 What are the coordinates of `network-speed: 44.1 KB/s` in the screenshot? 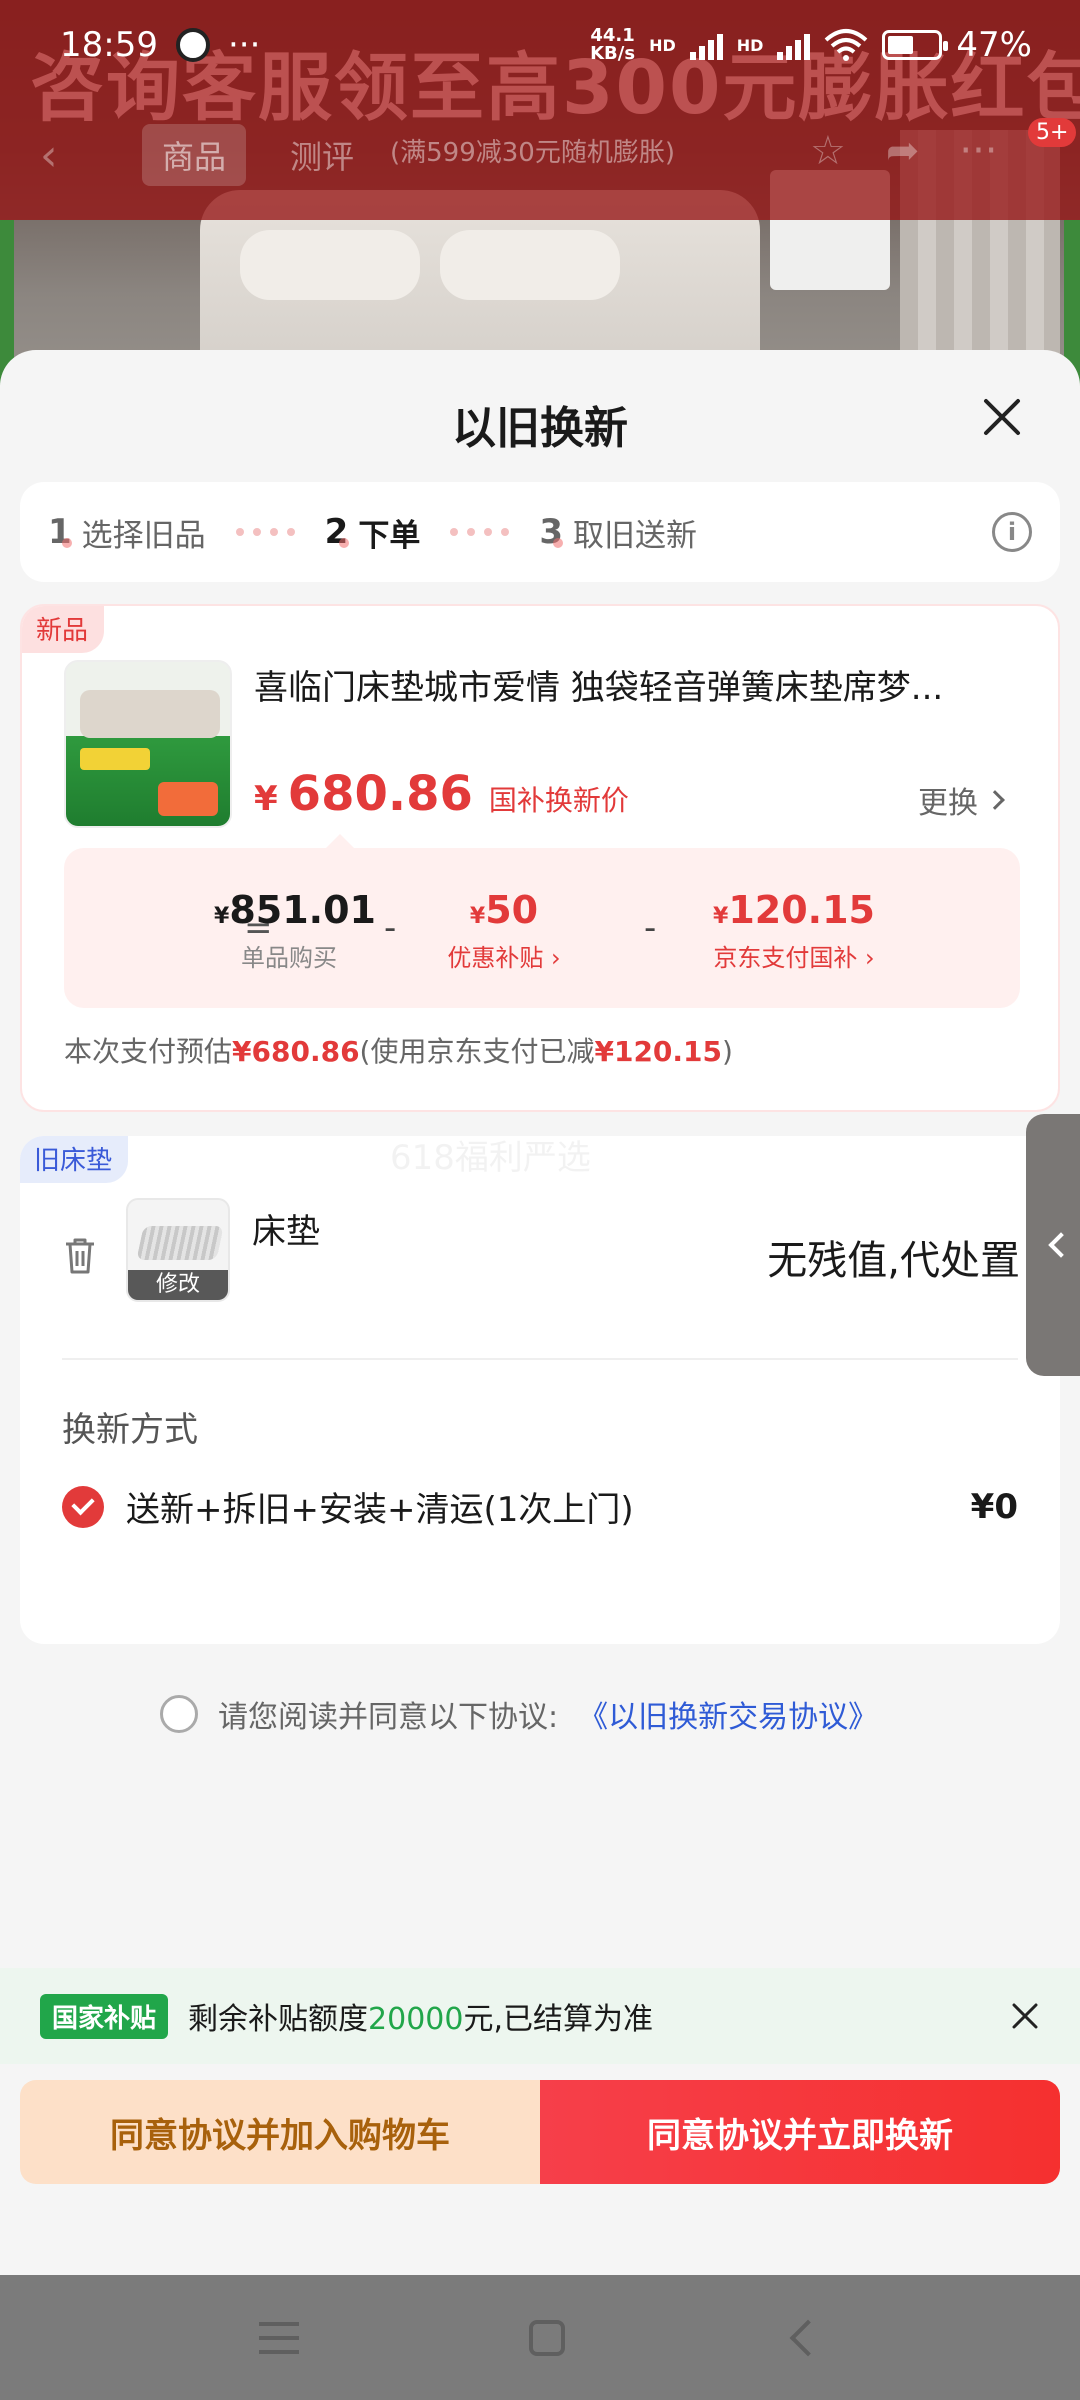 It's located at (613, 44).